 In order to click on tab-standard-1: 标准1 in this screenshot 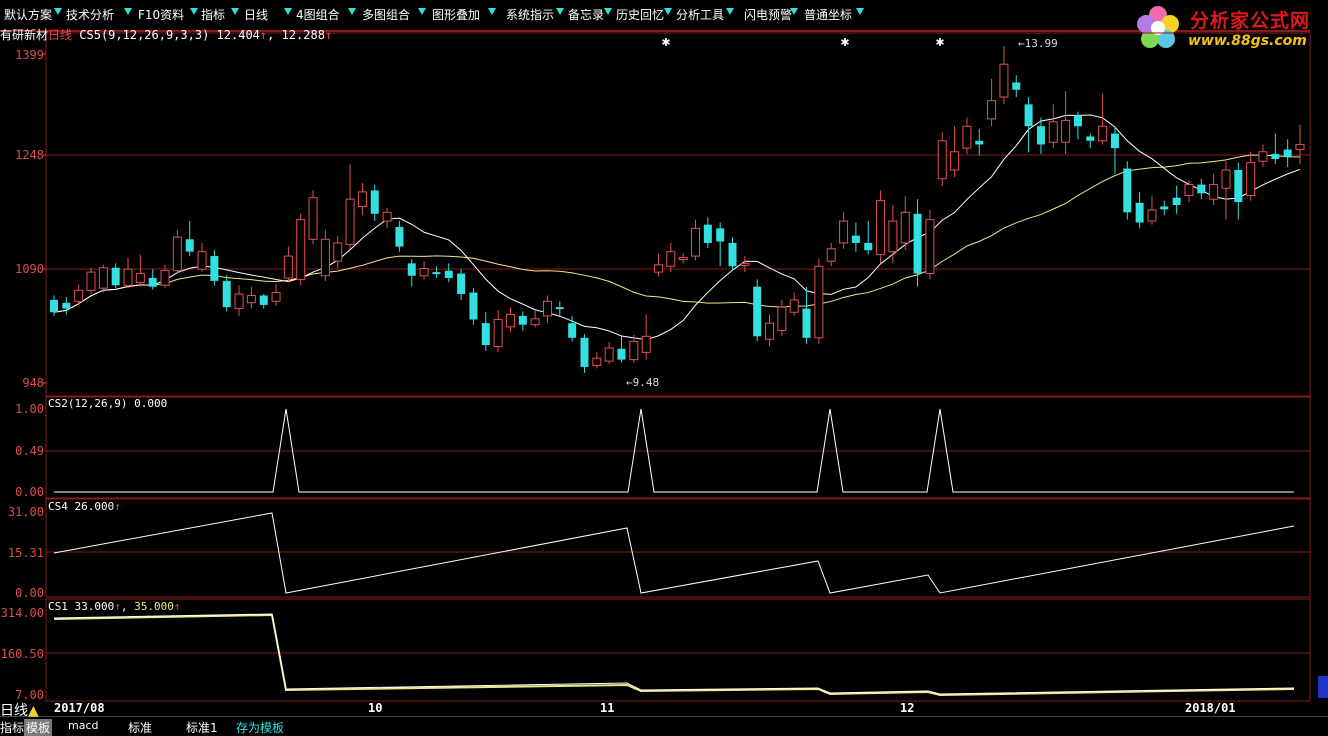, I will do `click(202, 727)`.